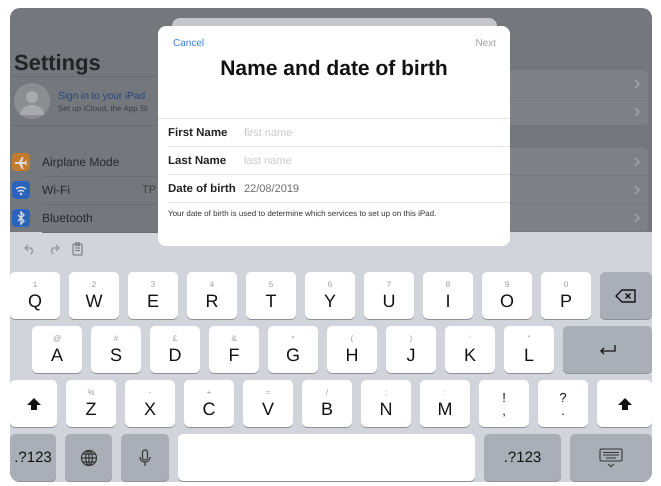 The image size is (661, 486). Describe the element at coordinates (198, 132) in the screenshot. I see `field-label: First Name` at that location.